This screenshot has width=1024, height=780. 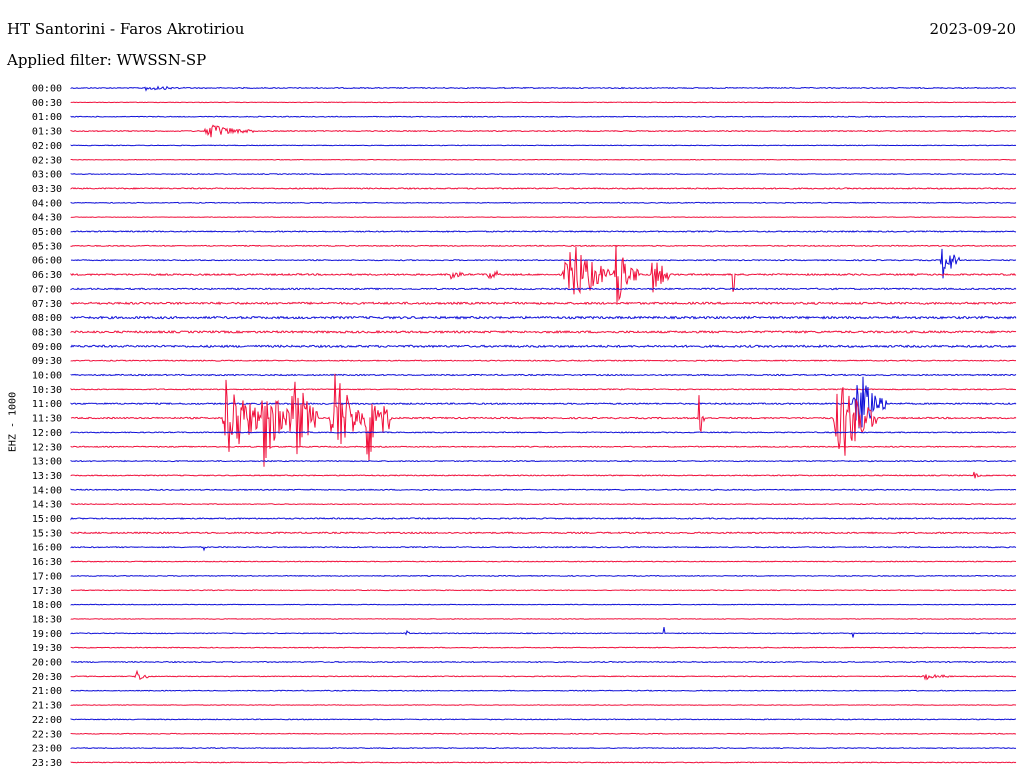 What do you see at coordinates (47, 332) in the screenshot?
I see `row-time-label: 08:30` at bounding box center [47, 332].